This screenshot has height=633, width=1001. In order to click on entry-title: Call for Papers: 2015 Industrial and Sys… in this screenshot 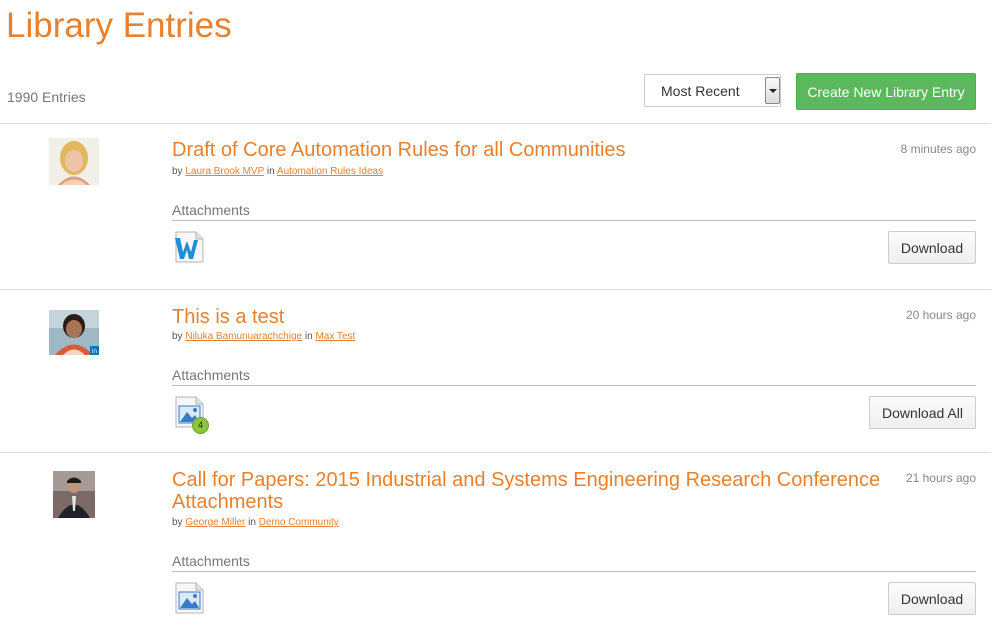, I will do `click(526, 491)`.